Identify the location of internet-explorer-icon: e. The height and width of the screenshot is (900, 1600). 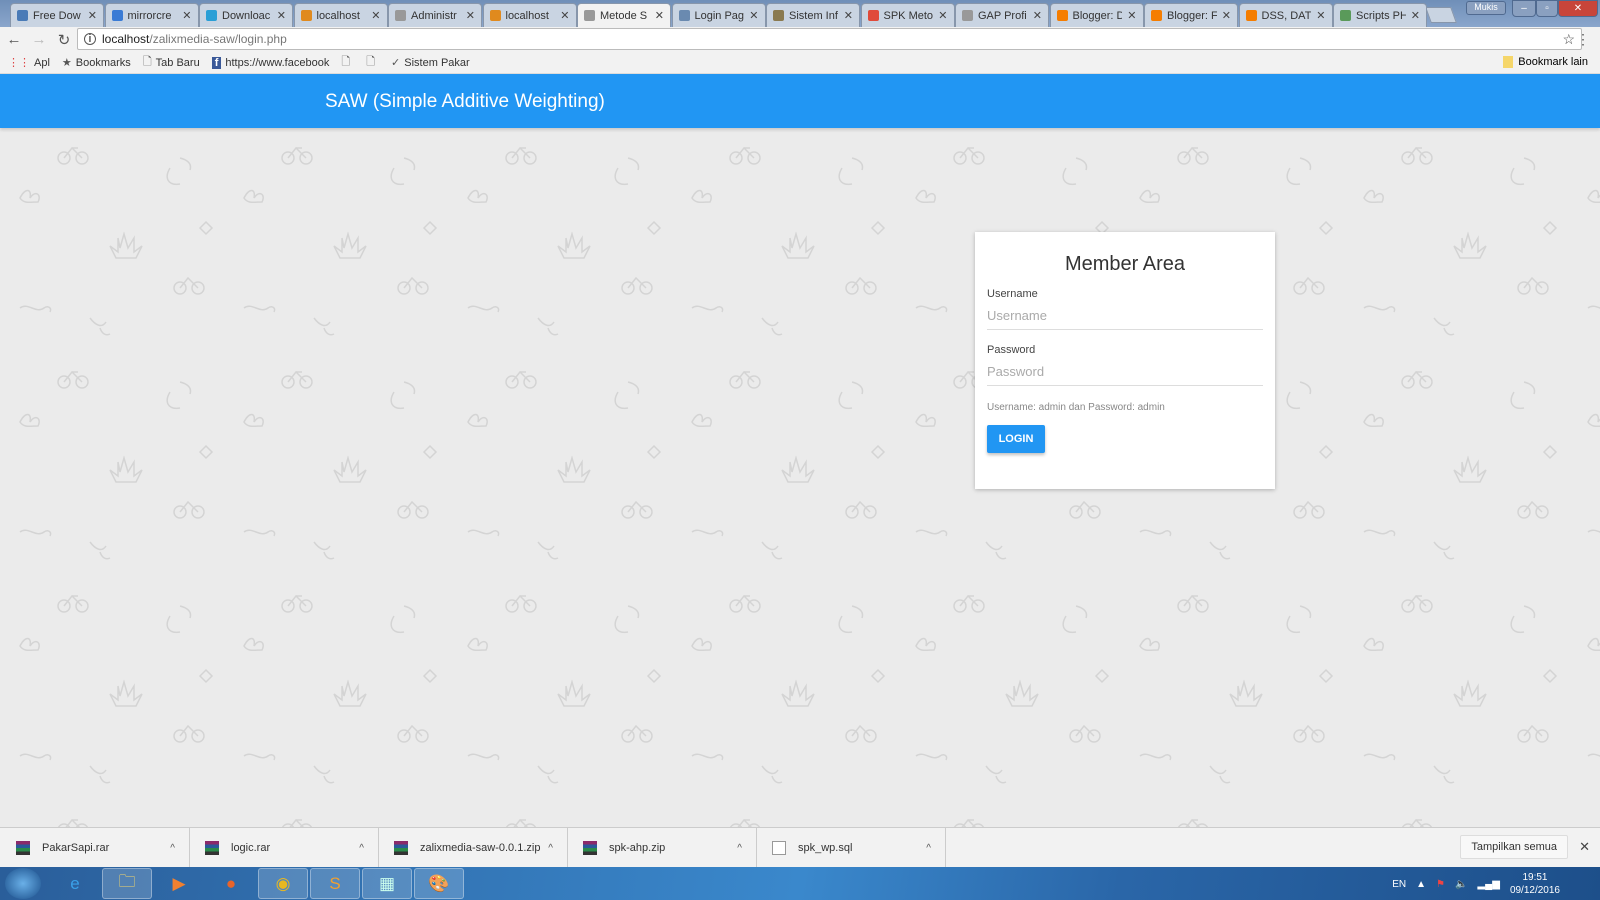
(75, 883).